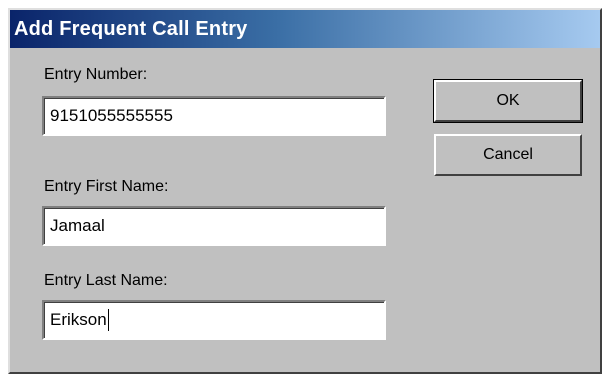  What do you see at coordinates (214, 116) in the screenshot?
I see `entry-number-field: 9151055555555` at bounding box center [214, 116].